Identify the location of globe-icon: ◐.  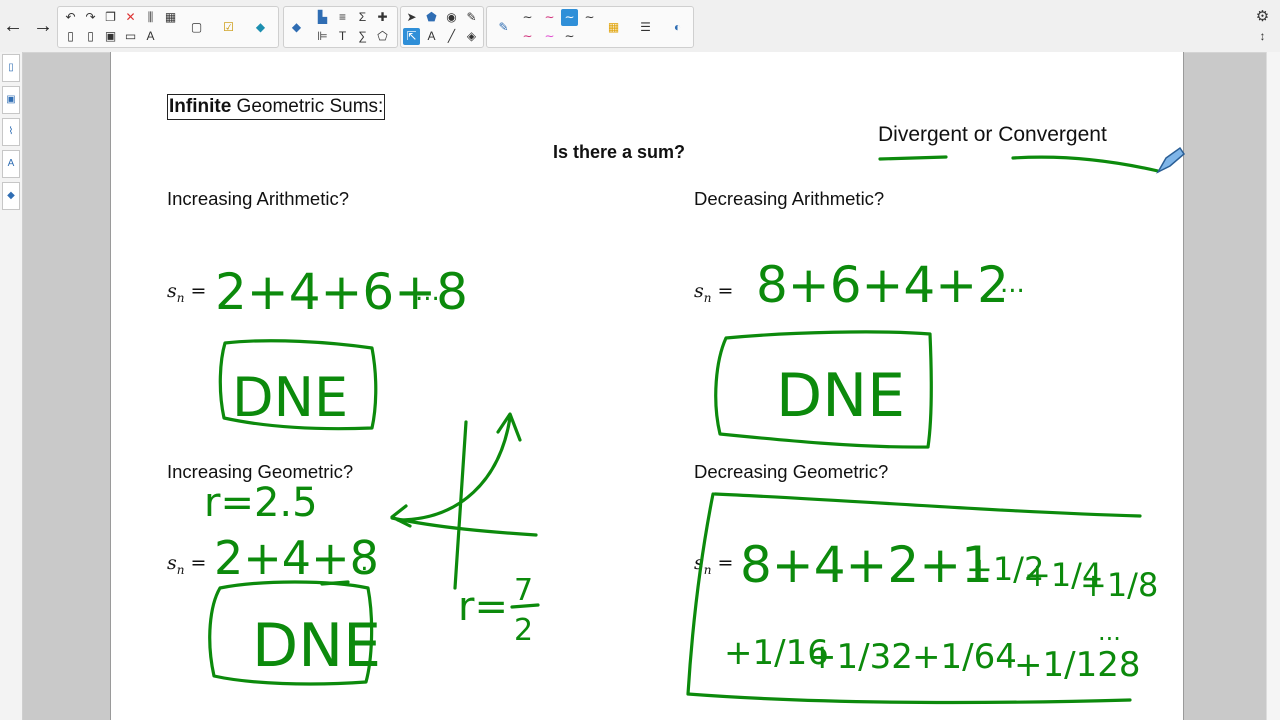
(677, 27).